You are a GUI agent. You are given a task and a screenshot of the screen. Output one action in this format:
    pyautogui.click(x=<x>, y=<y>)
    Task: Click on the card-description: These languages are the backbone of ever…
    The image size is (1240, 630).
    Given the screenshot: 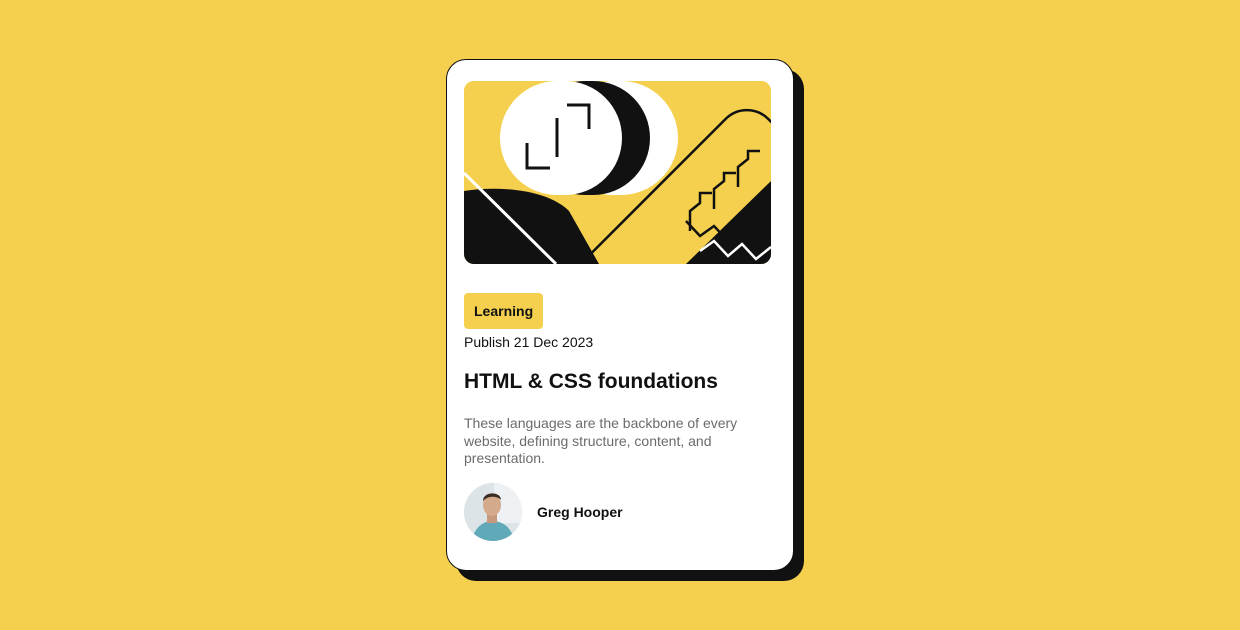 What is the action you would take?
    pyautogui.click(x=601, y=440)
    